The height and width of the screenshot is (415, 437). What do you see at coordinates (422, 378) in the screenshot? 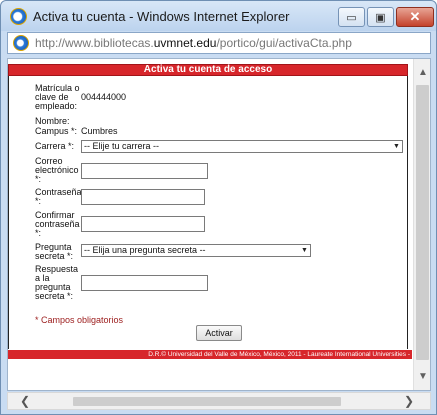
I see `scroll-down-icon: ▼` at bounding box center [422, 378].